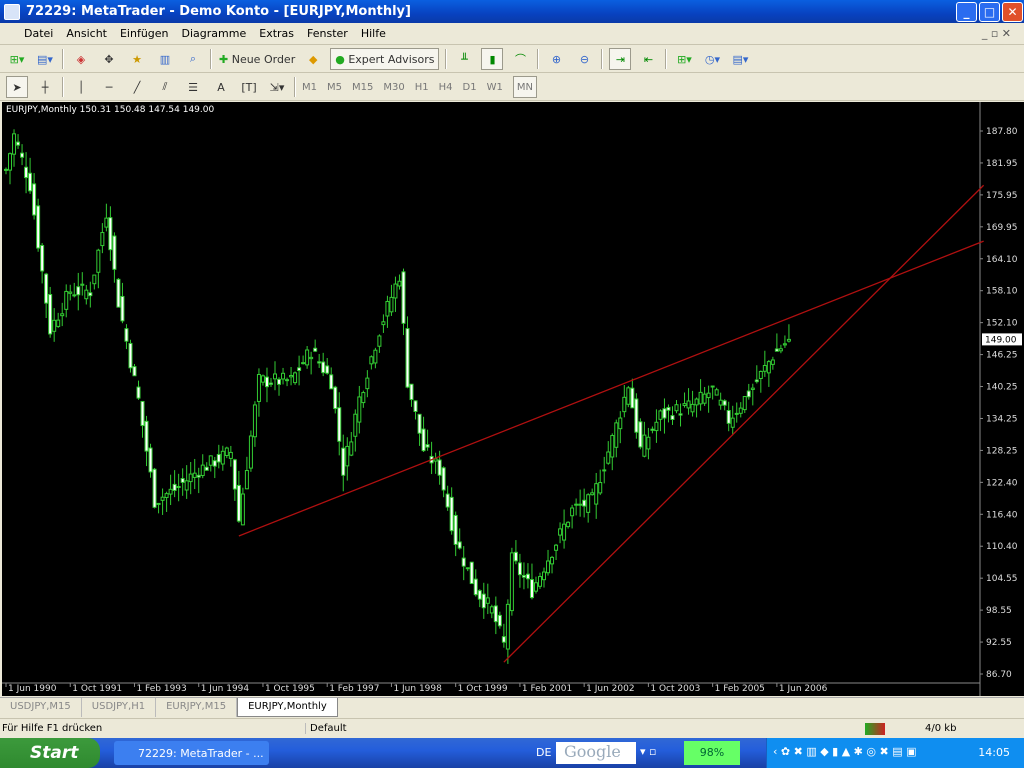 The image size is (1024, 768). I want to click on cursor-icon: ➤, so click(17, 87).